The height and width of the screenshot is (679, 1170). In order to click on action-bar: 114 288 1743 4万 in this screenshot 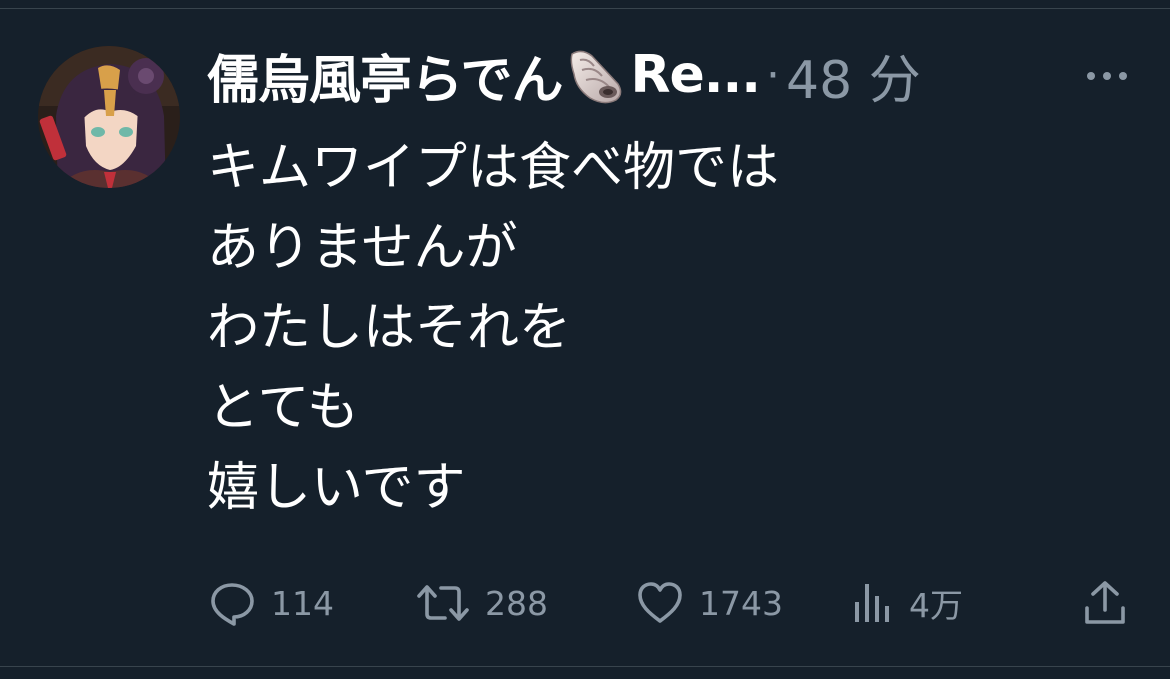, I will do `click(672, 603)`.